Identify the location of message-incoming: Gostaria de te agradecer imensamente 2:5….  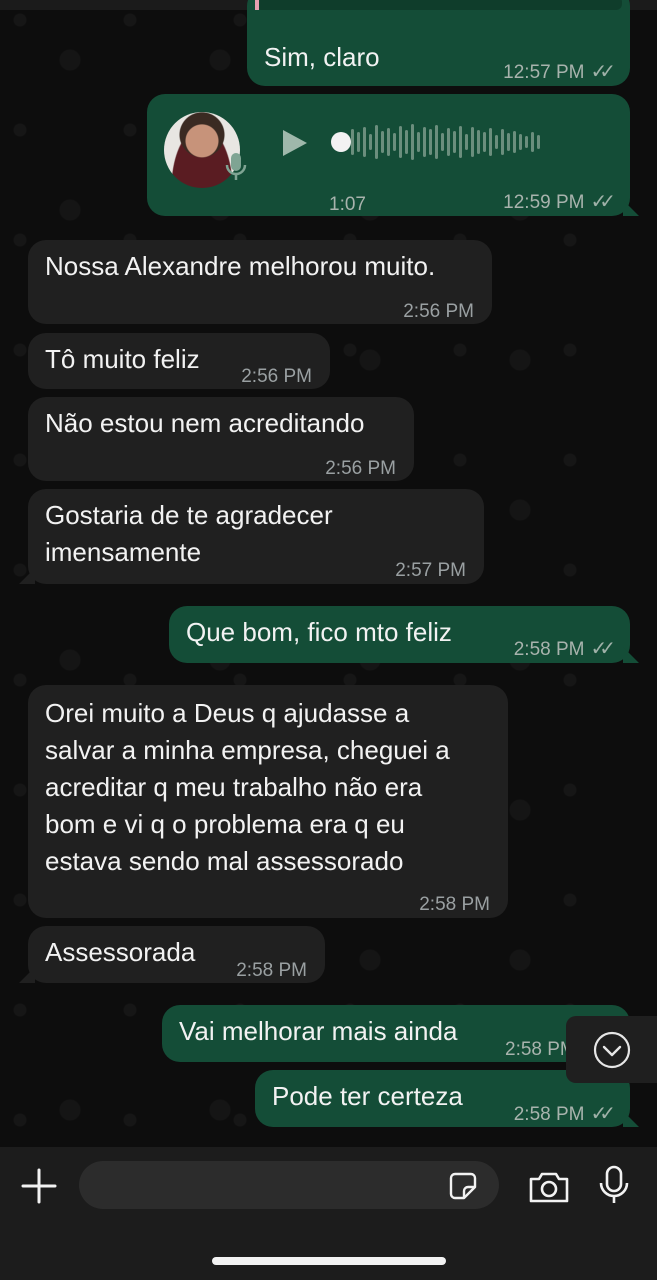
(251, 536).